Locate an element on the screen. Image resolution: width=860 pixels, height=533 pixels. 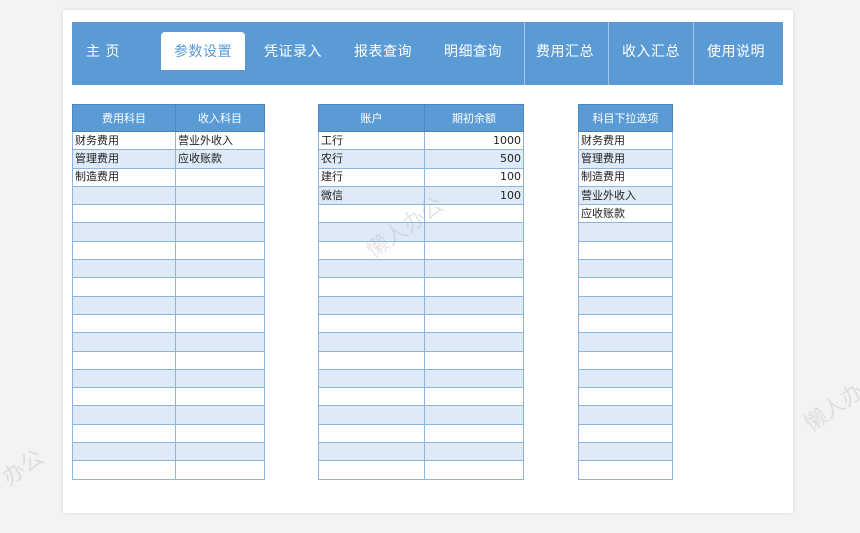
tab-parameter-settings: 参数设置 is located at coordinates (203, 51).